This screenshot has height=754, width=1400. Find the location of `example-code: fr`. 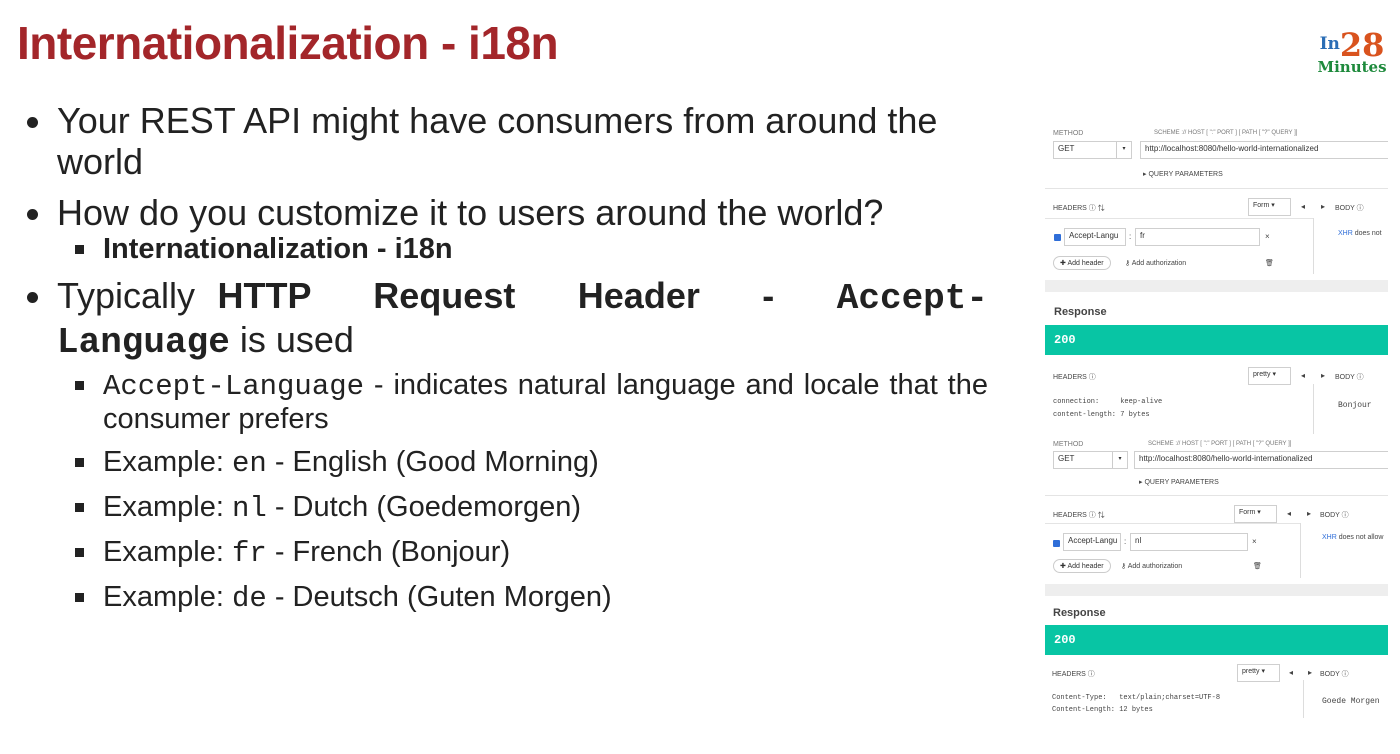

example-code: fr is located at coordinates (249, 553).